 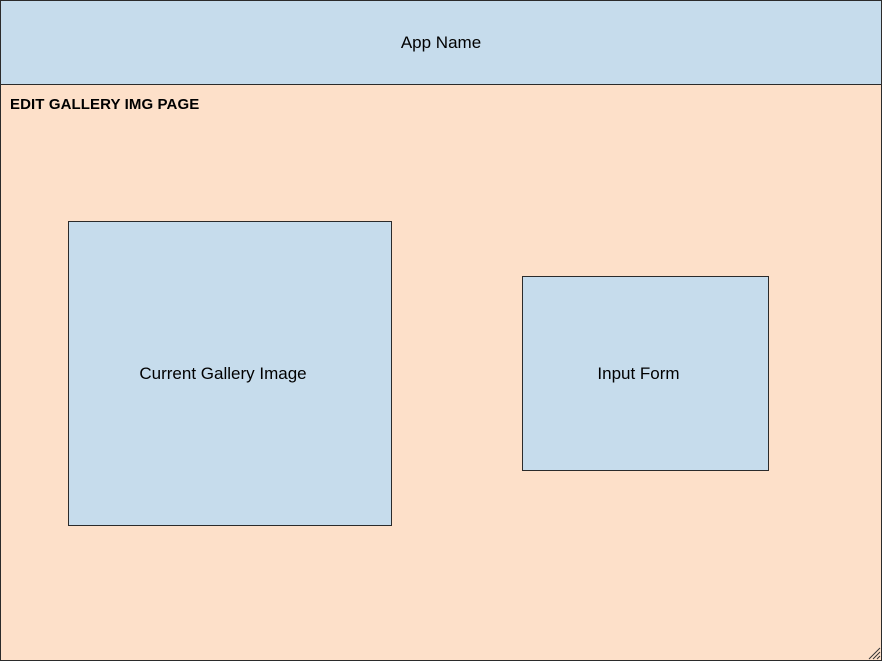 I want to click on current-gallery-image-label: Current Gallery Image, so click(x=223, y=373).